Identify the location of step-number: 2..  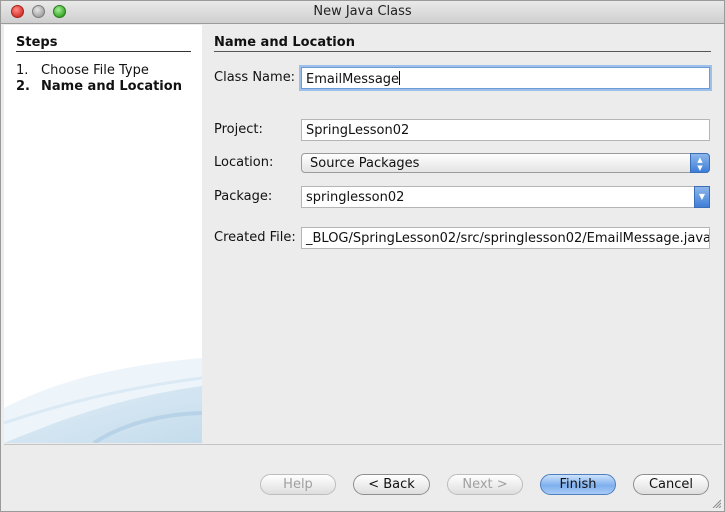
(23, 86).